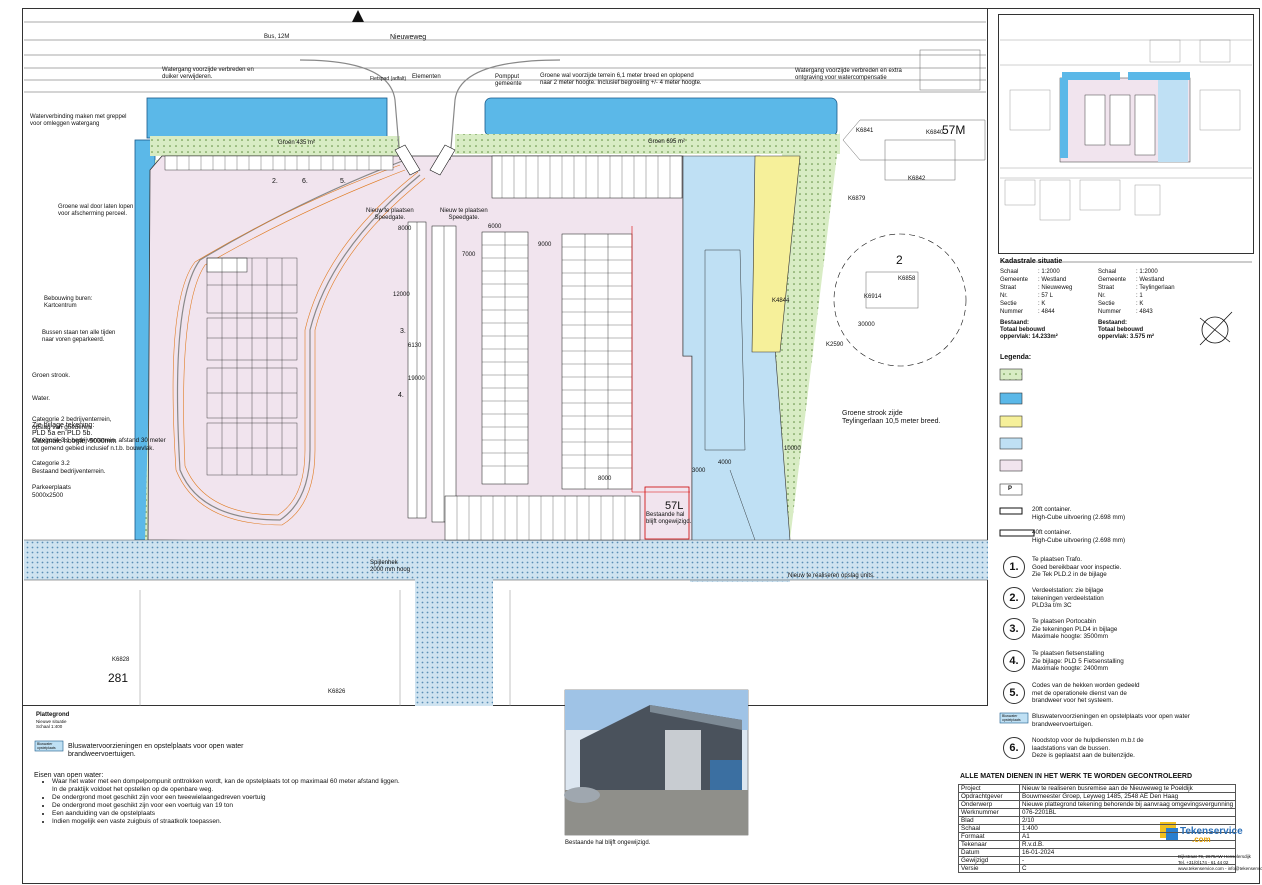 The height and width of the screenshot is (885, 1262). What do you see at coordinates (989, 796) in the screenshot?
I see `title-block-label: Opdrachtgever` at bounding box center [989, 796].